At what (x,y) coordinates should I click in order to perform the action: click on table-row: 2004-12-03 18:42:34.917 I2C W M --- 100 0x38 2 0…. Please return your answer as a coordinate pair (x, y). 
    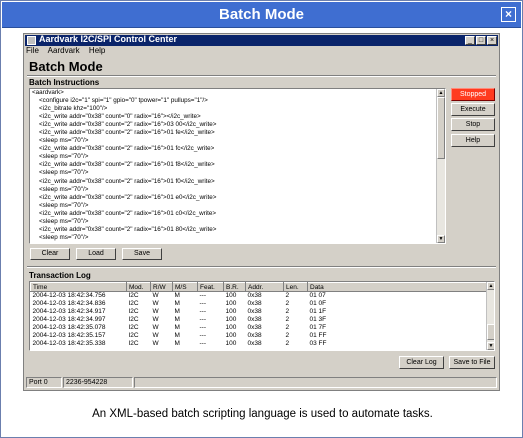
    Looking at the image, I should click on (260, 312).